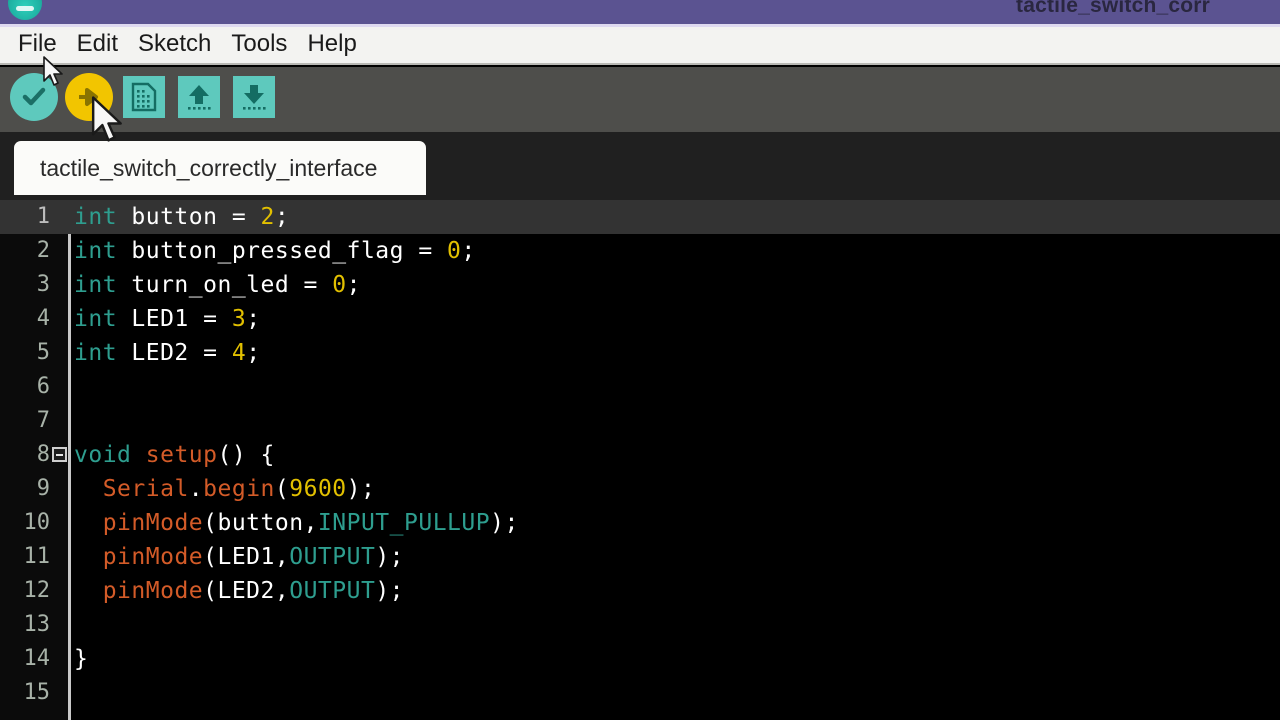 This screenshot has height=720, width=1280. I want to click on code-text: int LED1 = 3;, so click(167, 319).